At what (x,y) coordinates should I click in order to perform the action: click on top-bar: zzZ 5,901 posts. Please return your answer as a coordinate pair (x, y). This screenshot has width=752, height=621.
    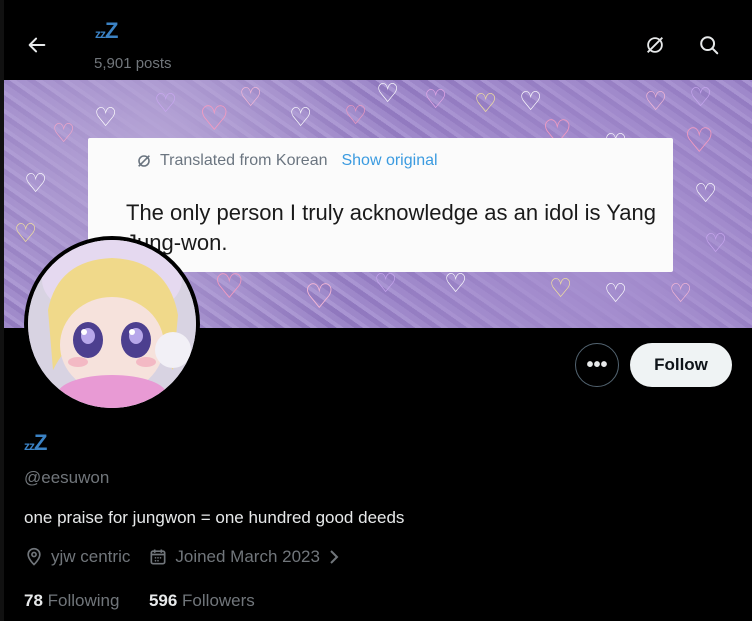
    Looking at the image, I should click on (376, 40).